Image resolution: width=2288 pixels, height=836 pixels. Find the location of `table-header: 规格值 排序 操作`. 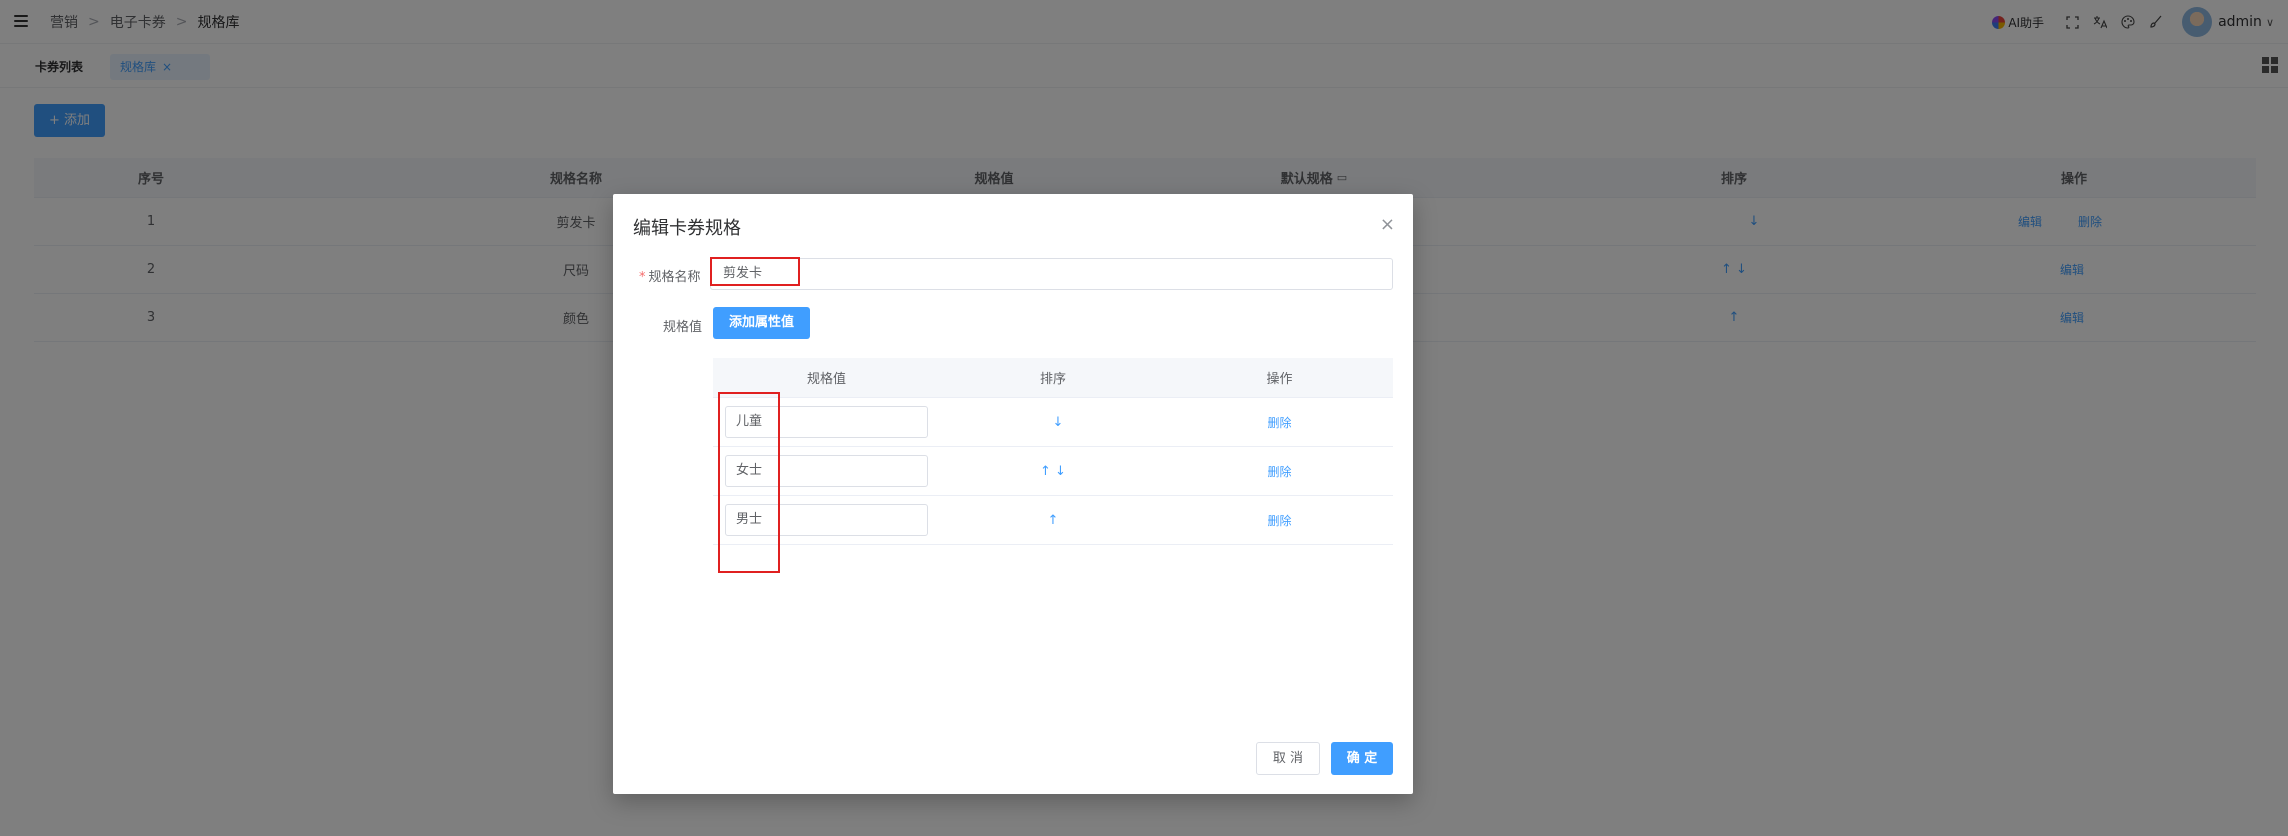

table-header: 规格值 排序 操作 is located at coordinates (1053, 378).